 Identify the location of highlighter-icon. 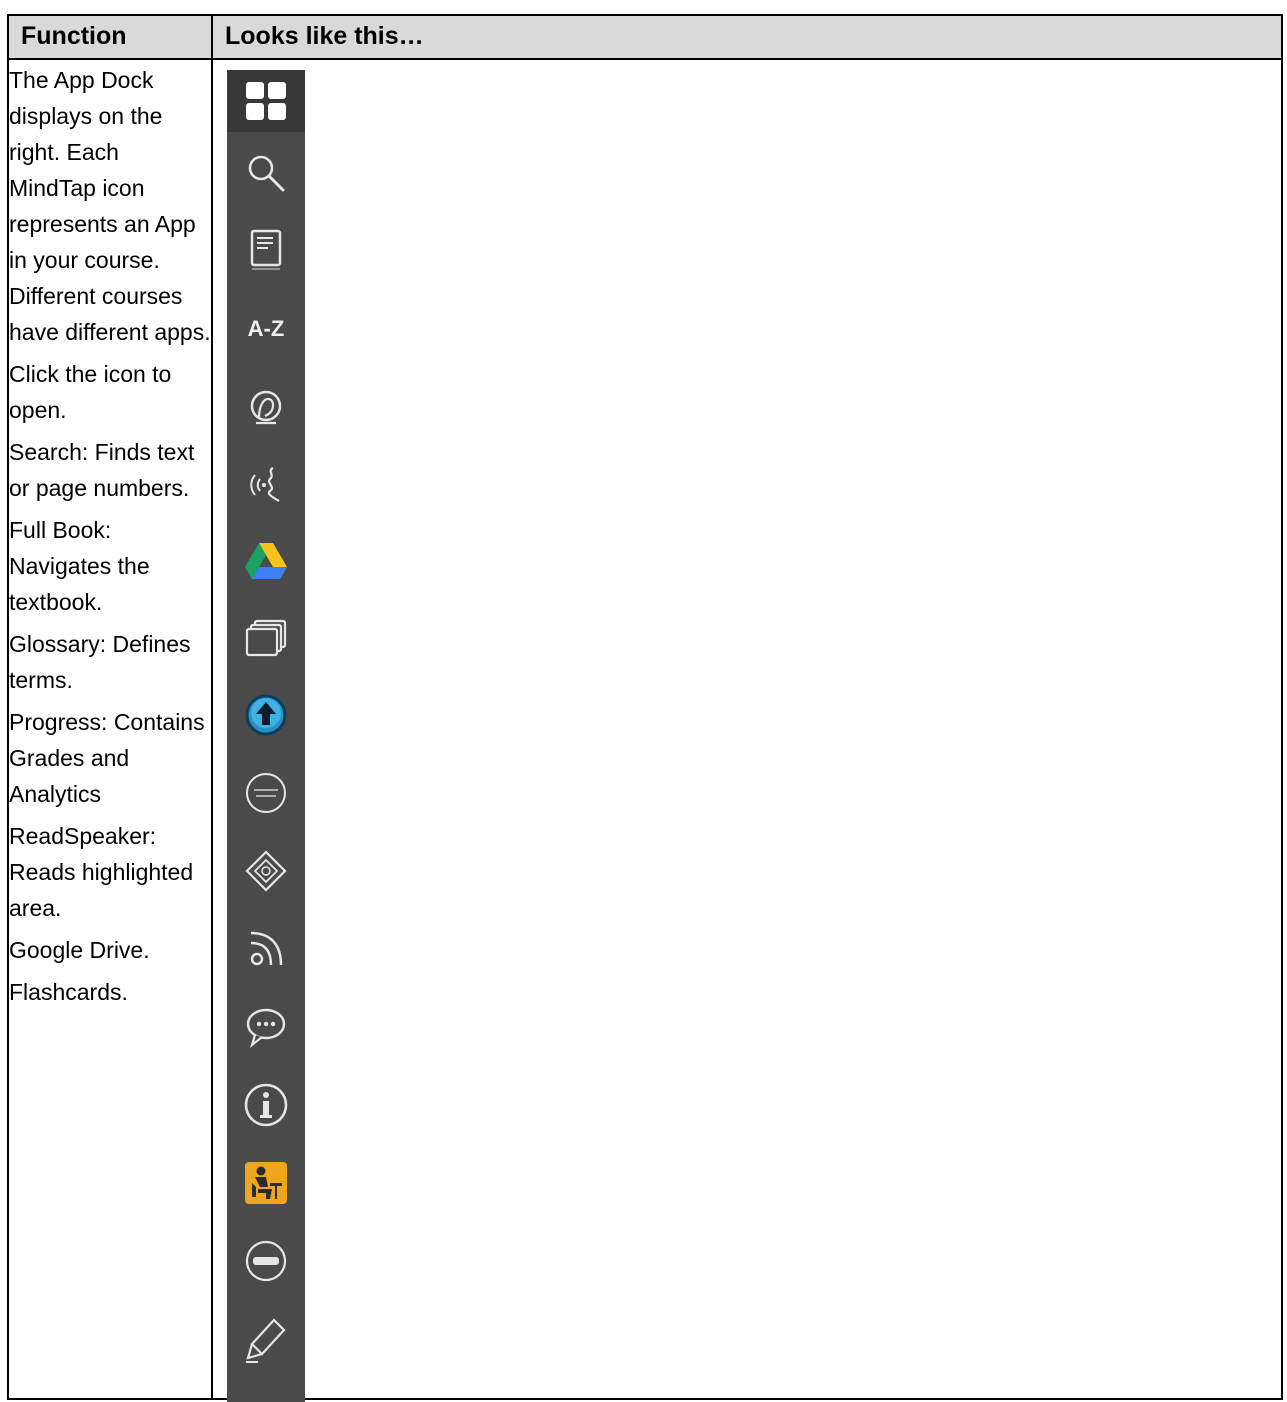
(266, 1341).